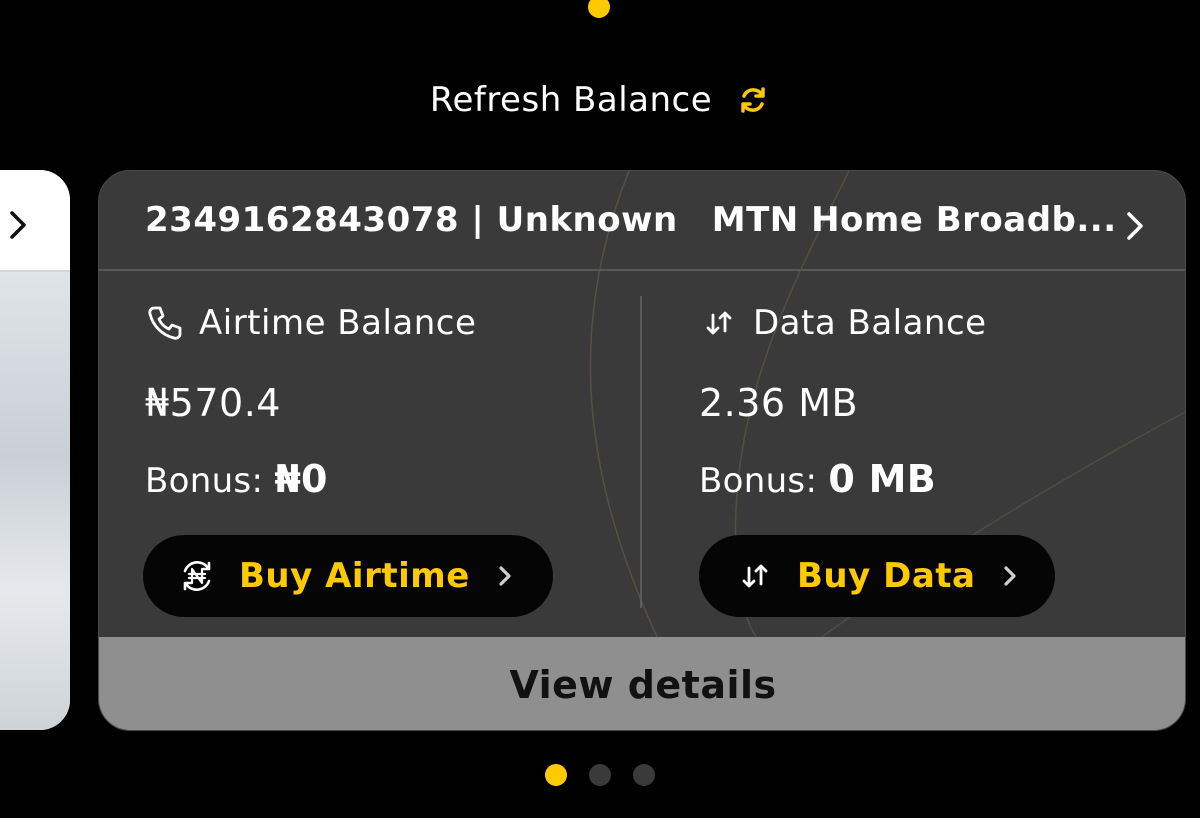 This screenshot has width=1200, height=818. What do you see at coordinates (779, 403) in the screenshot?
I see `data-balance-value: 2.36 MB` at bounding box center [779, 403].